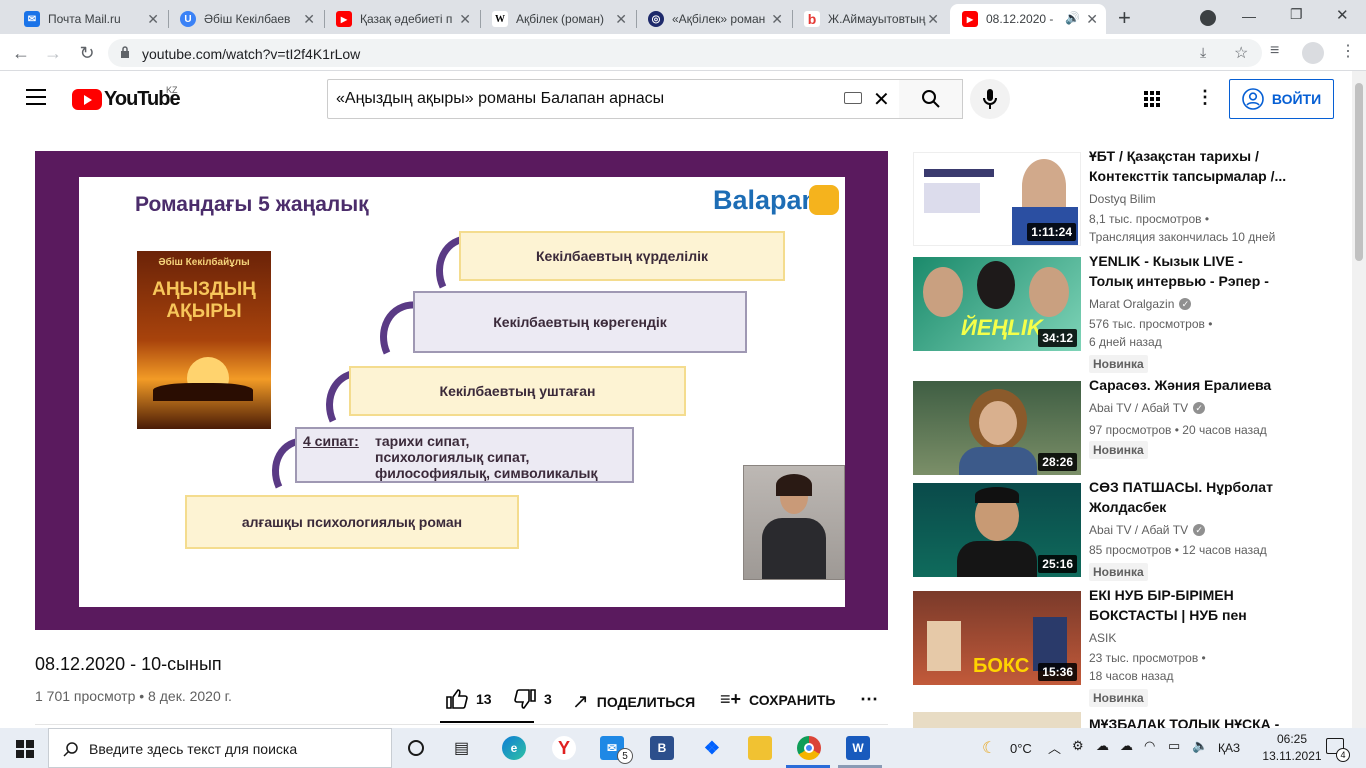 The width and height of the screenshot is (1366, 768). What do you see at coordinates (469, 699) in the screenshot?
I see `like-button: 13` at bounding box center [469, 699].